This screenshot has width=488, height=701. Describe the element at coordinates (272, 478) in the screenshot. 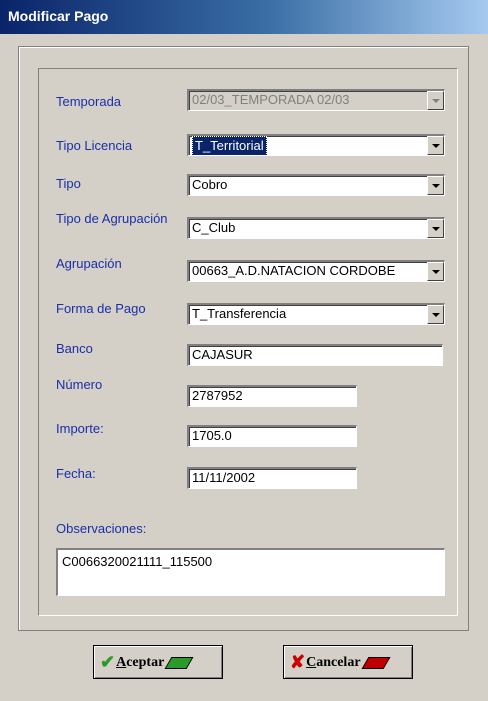

I see `fecha-input: 11/11/2002` at that location.